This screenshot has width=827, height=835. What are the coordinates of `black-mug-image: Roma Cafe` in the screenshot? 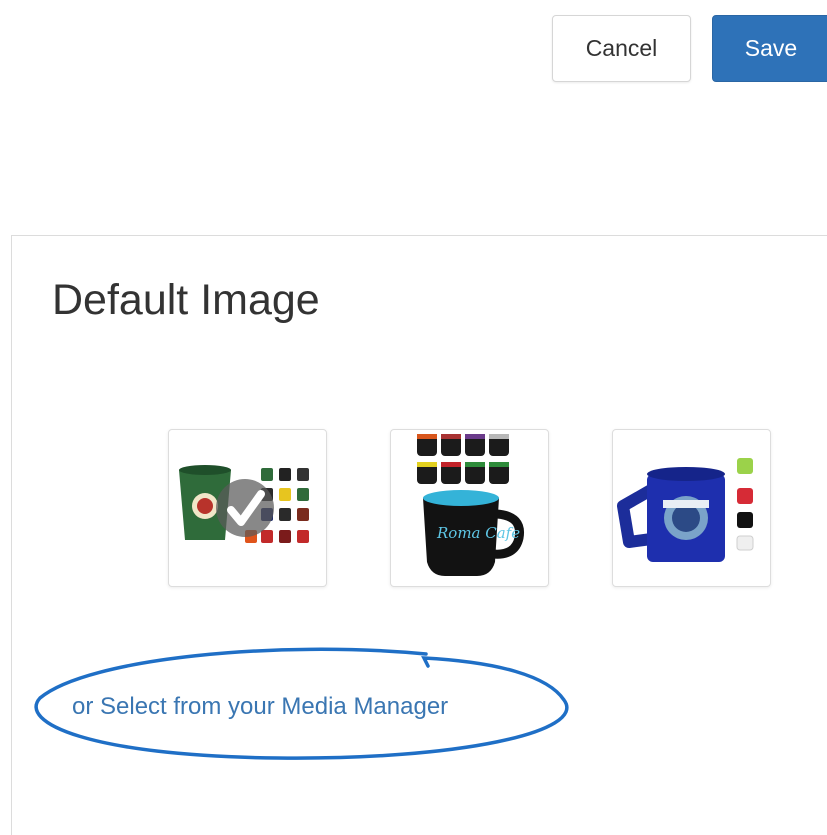 It's located at (471, 505).